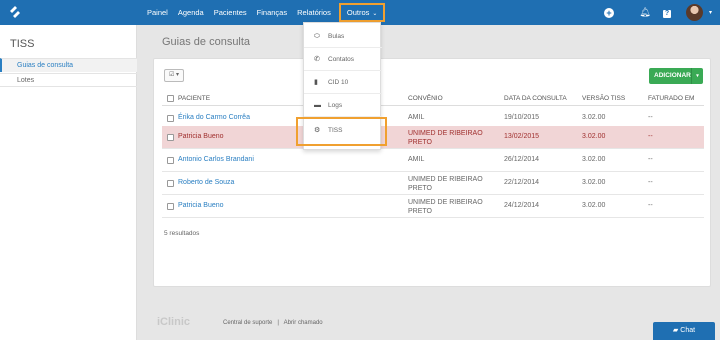 Image resolution: width=720 pixels, height=340 pixels. What do you see at coordinates (522, 159) in the screenshot?
I see `date-cell: 26/12/2014` at bounding box center [522, 159].